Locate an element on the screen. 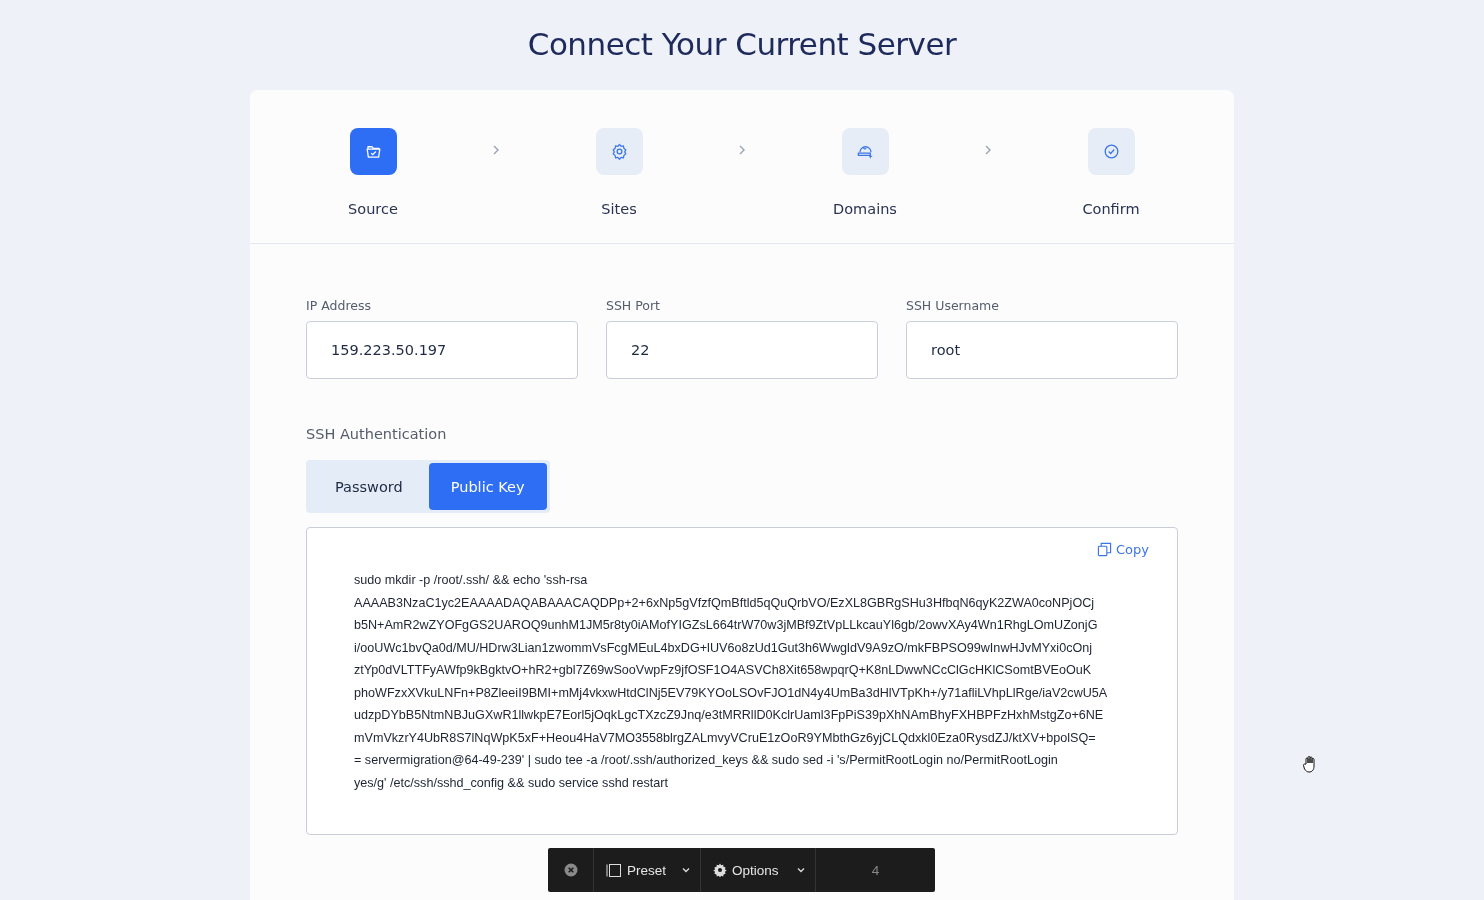 The image size is (1484, 900). code-line: ztYp0dVLTTFyAWfp9kBgktvO+hR2+gbl7Z69wSooVwpFz9jfOSF1O4ASVCh8Xit658wpqrQ+K8nLDwwNCcClGcHKlCSomtBVEoOuK is located at coordinates (723, 670).